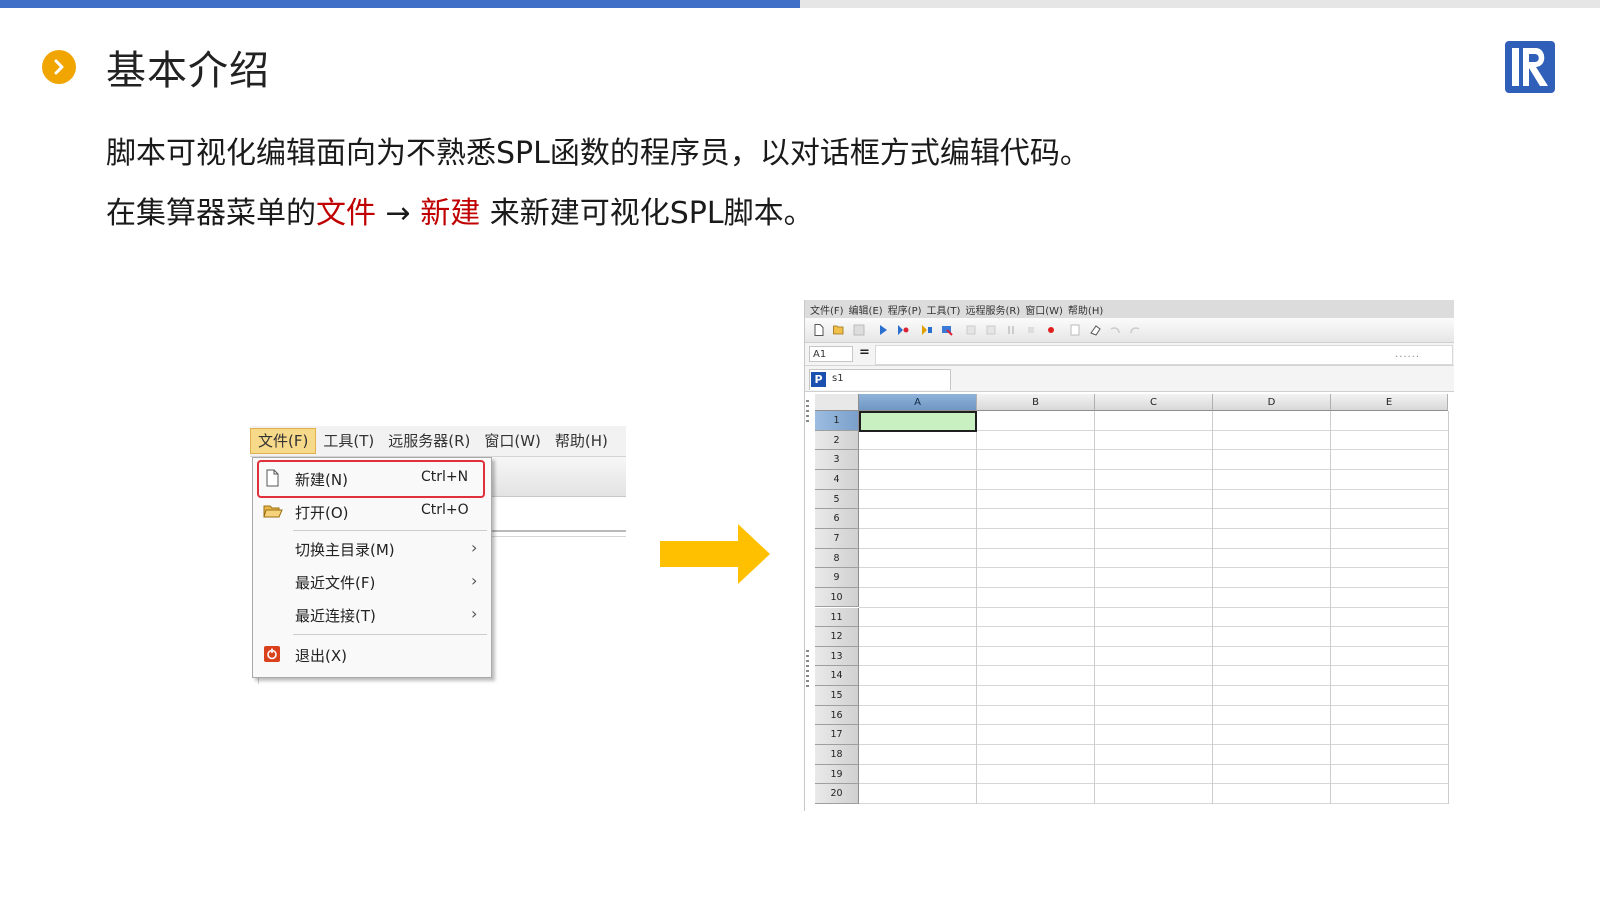  Describe the element at coordinates (947, 330) in the screenshot. I see `calc-icon` at that location.